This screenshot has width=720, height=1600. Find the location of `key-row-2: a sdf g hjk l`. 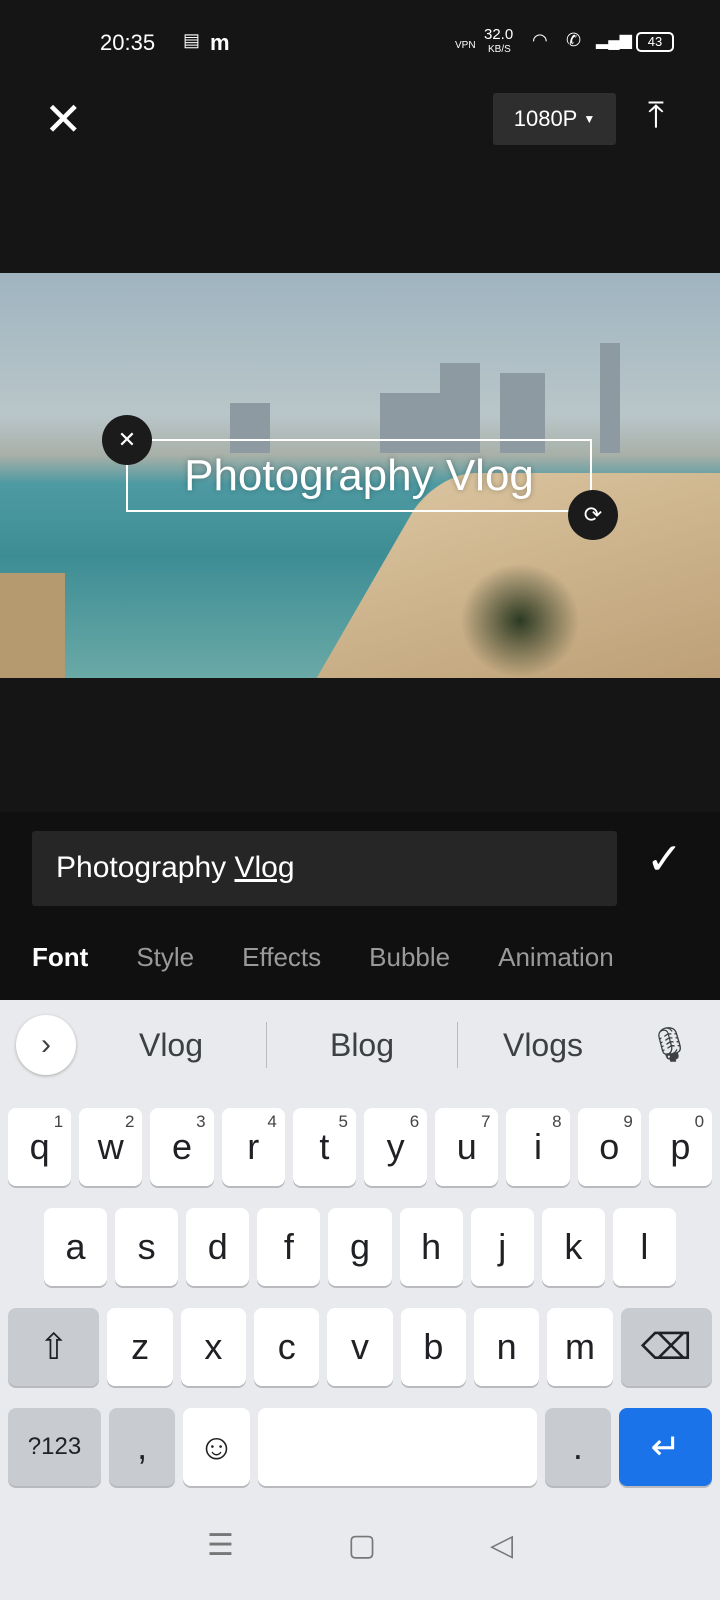

key-row-2: a sdf g hjk l is located at coordinates (360, 1247).